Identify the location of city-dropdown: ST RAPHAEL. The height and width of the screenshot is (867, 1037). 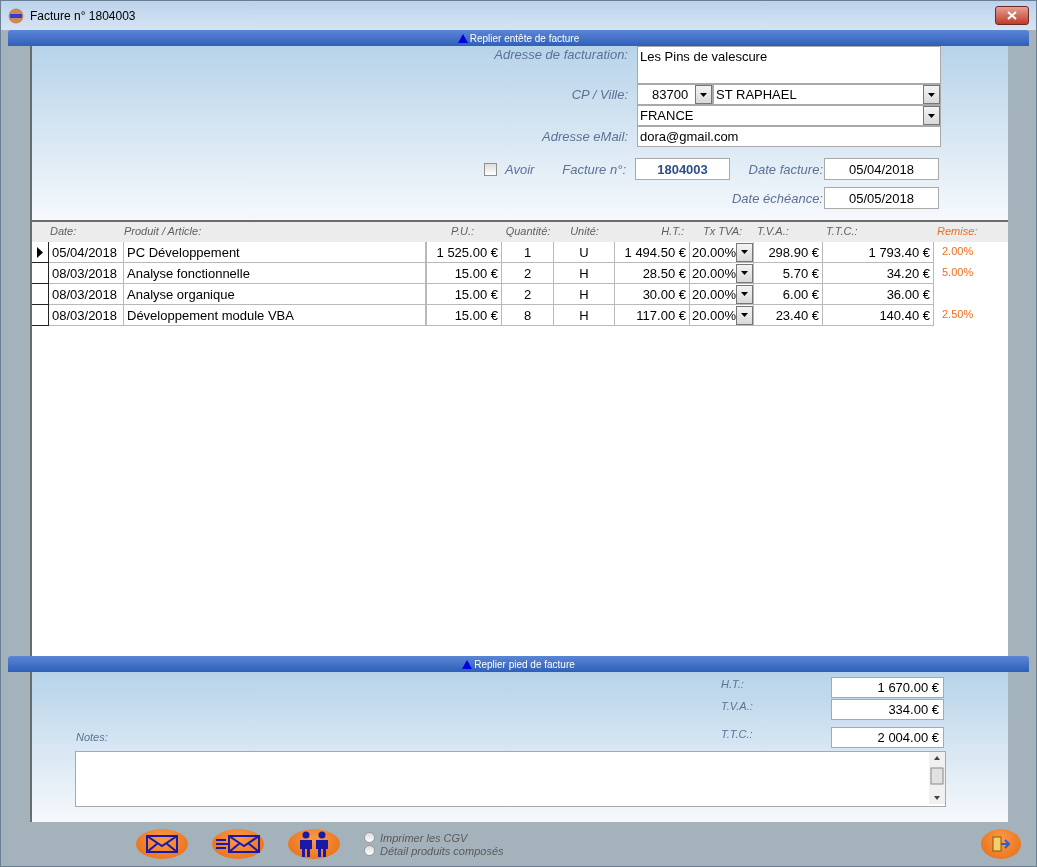
(827, 94).